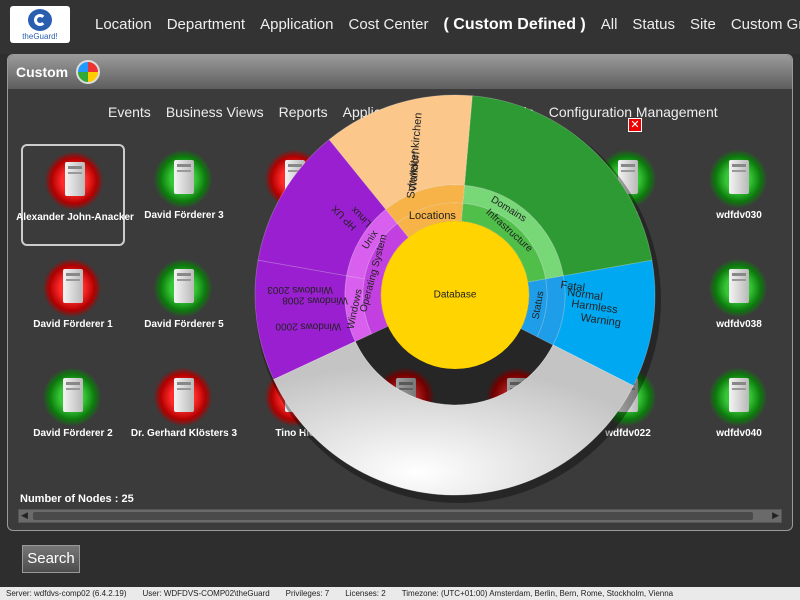 This screenshot has height=600, width=800. What do you see at coordinates (73, 304) in the screenshot?
I see `node-tile: David Förderer 1` at bounding box center [73, 304].